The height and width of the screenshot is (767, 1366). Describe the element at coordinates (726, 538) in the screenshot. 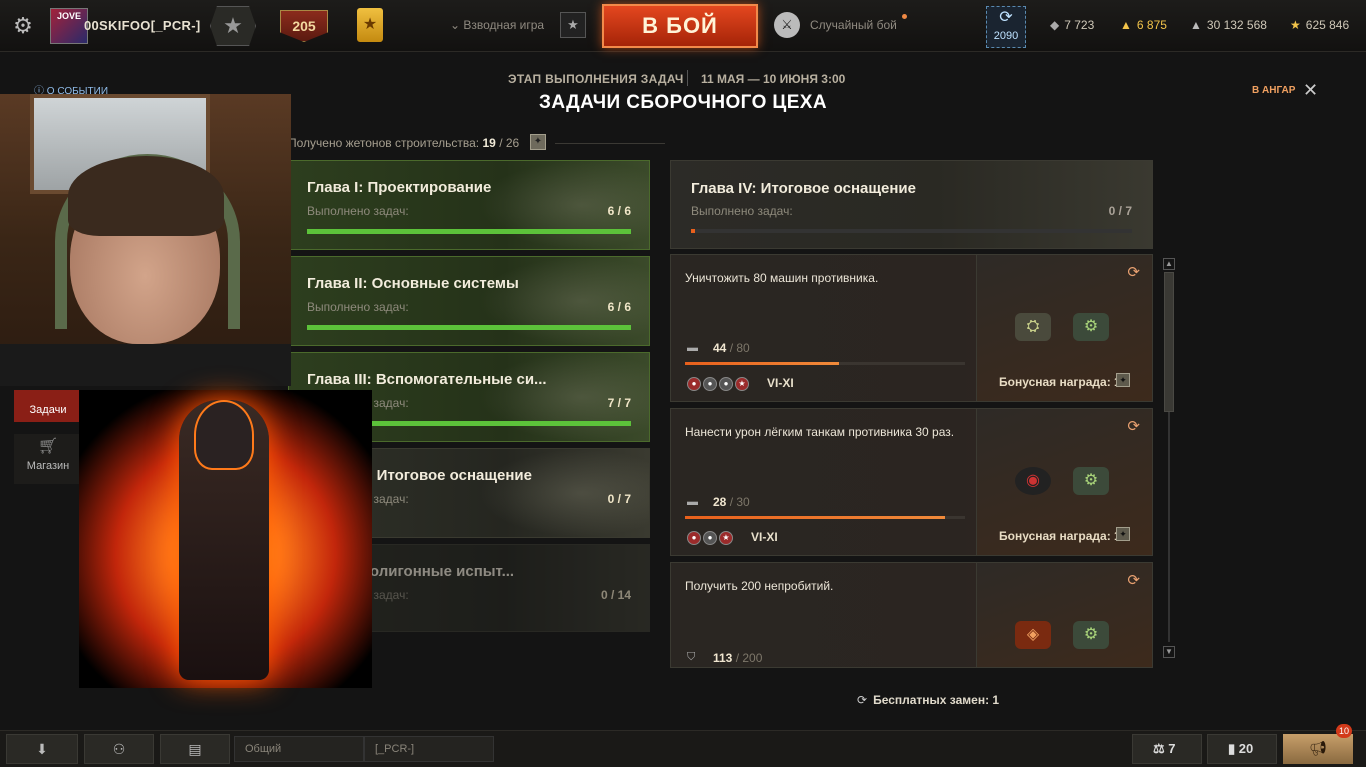

I see `nation-icon: ★` at that location.